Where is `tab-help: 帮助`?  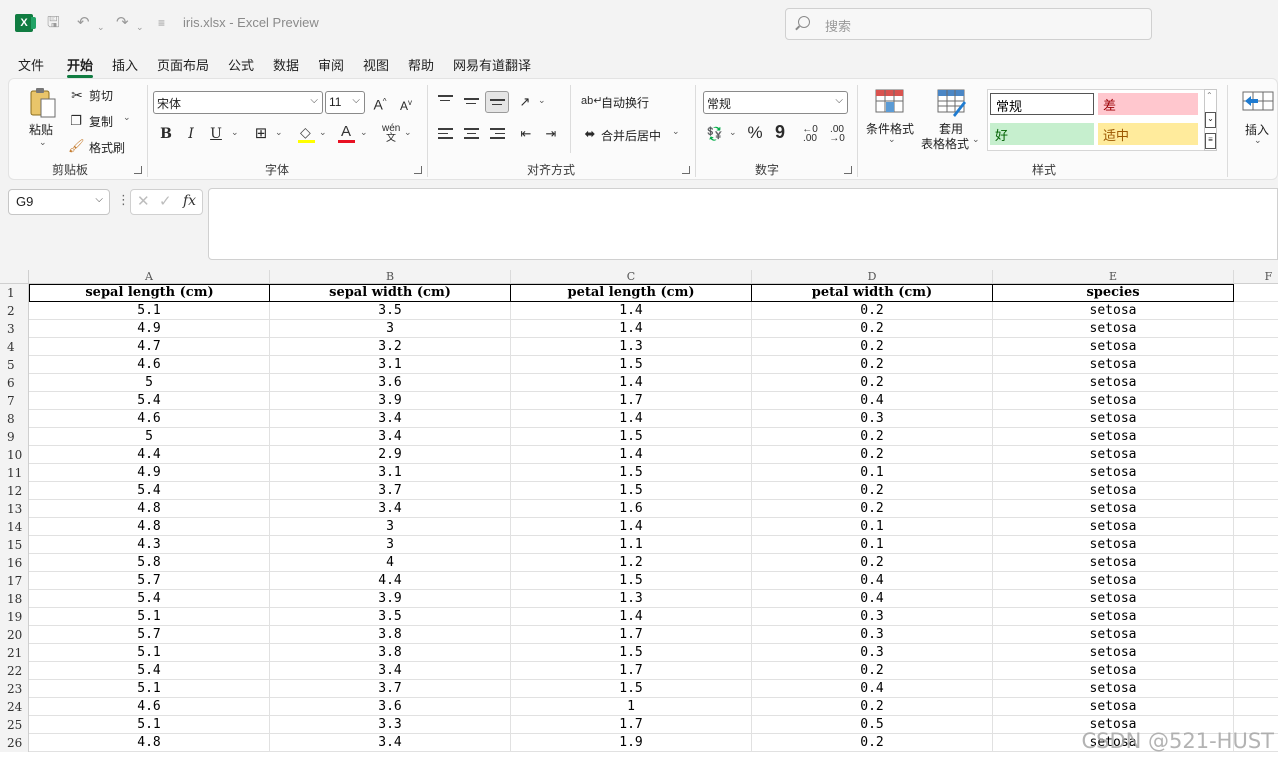 tab-help: 帮助 is located at coordinates (421, 64).